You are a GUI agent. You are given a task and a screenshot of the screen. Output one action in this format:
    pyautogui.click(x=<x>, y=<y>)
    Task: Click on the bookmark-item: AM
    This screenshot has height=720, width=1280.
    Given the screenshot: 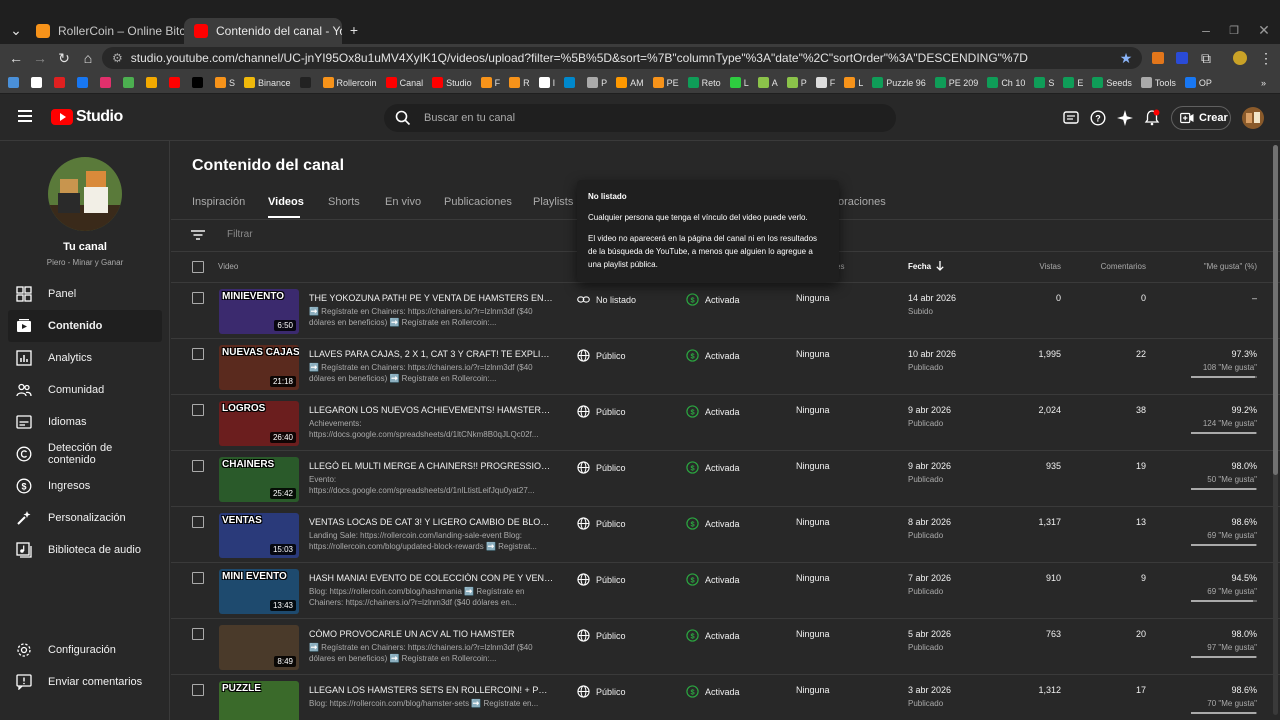 What is the action you would take?
    pyautogui.click(x=630, y=82)
    